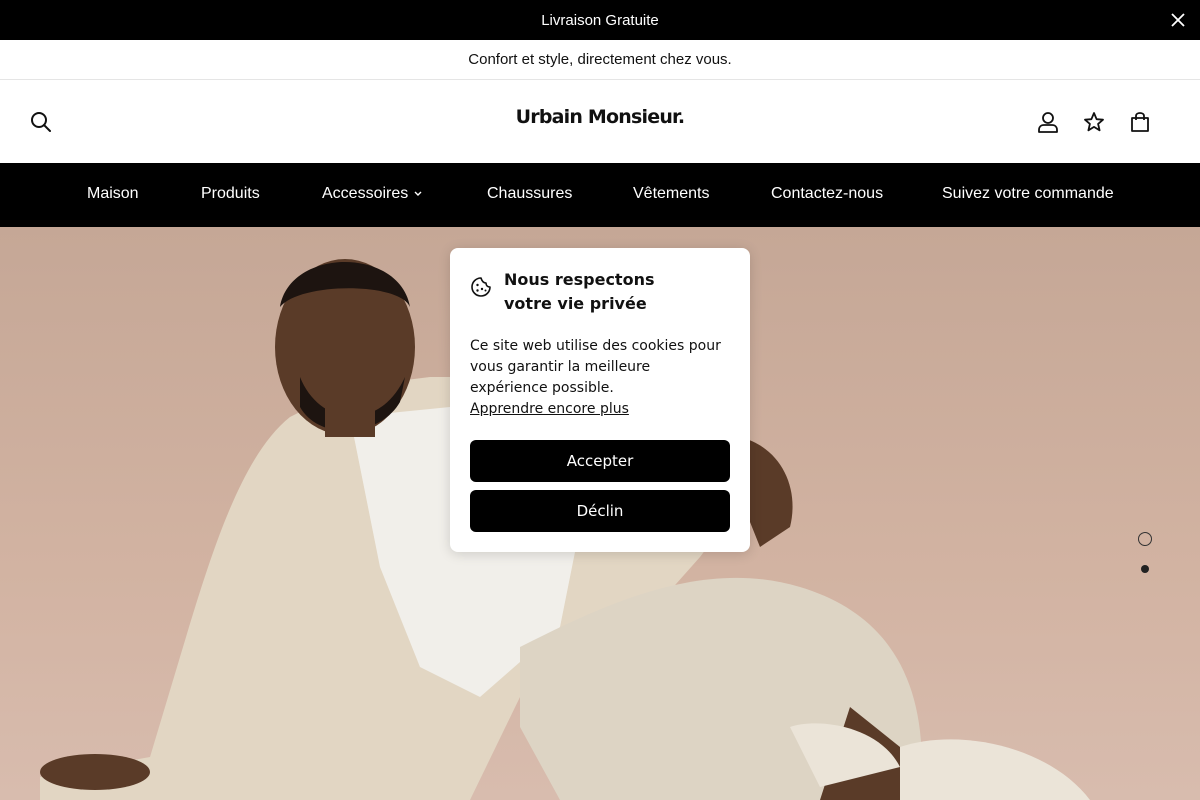  I want to click on cookie-title-line-1: Nous respectons, so click(579, 279).